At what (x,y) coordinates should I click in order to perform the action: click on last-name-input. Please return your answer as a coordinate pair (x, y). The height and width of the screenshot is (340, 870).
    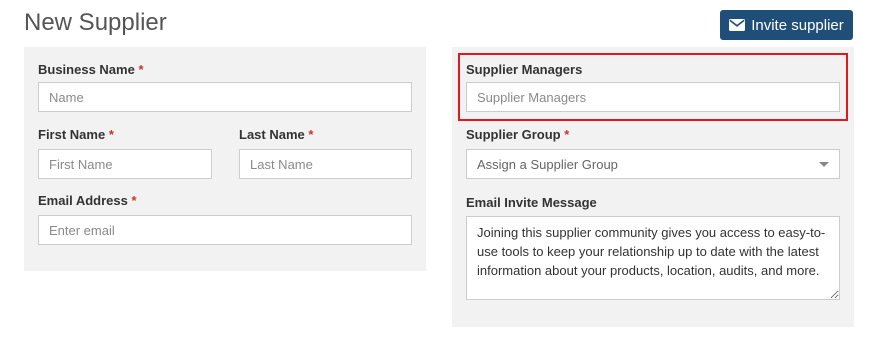
    Looking at the image, I should click on (325, 164).